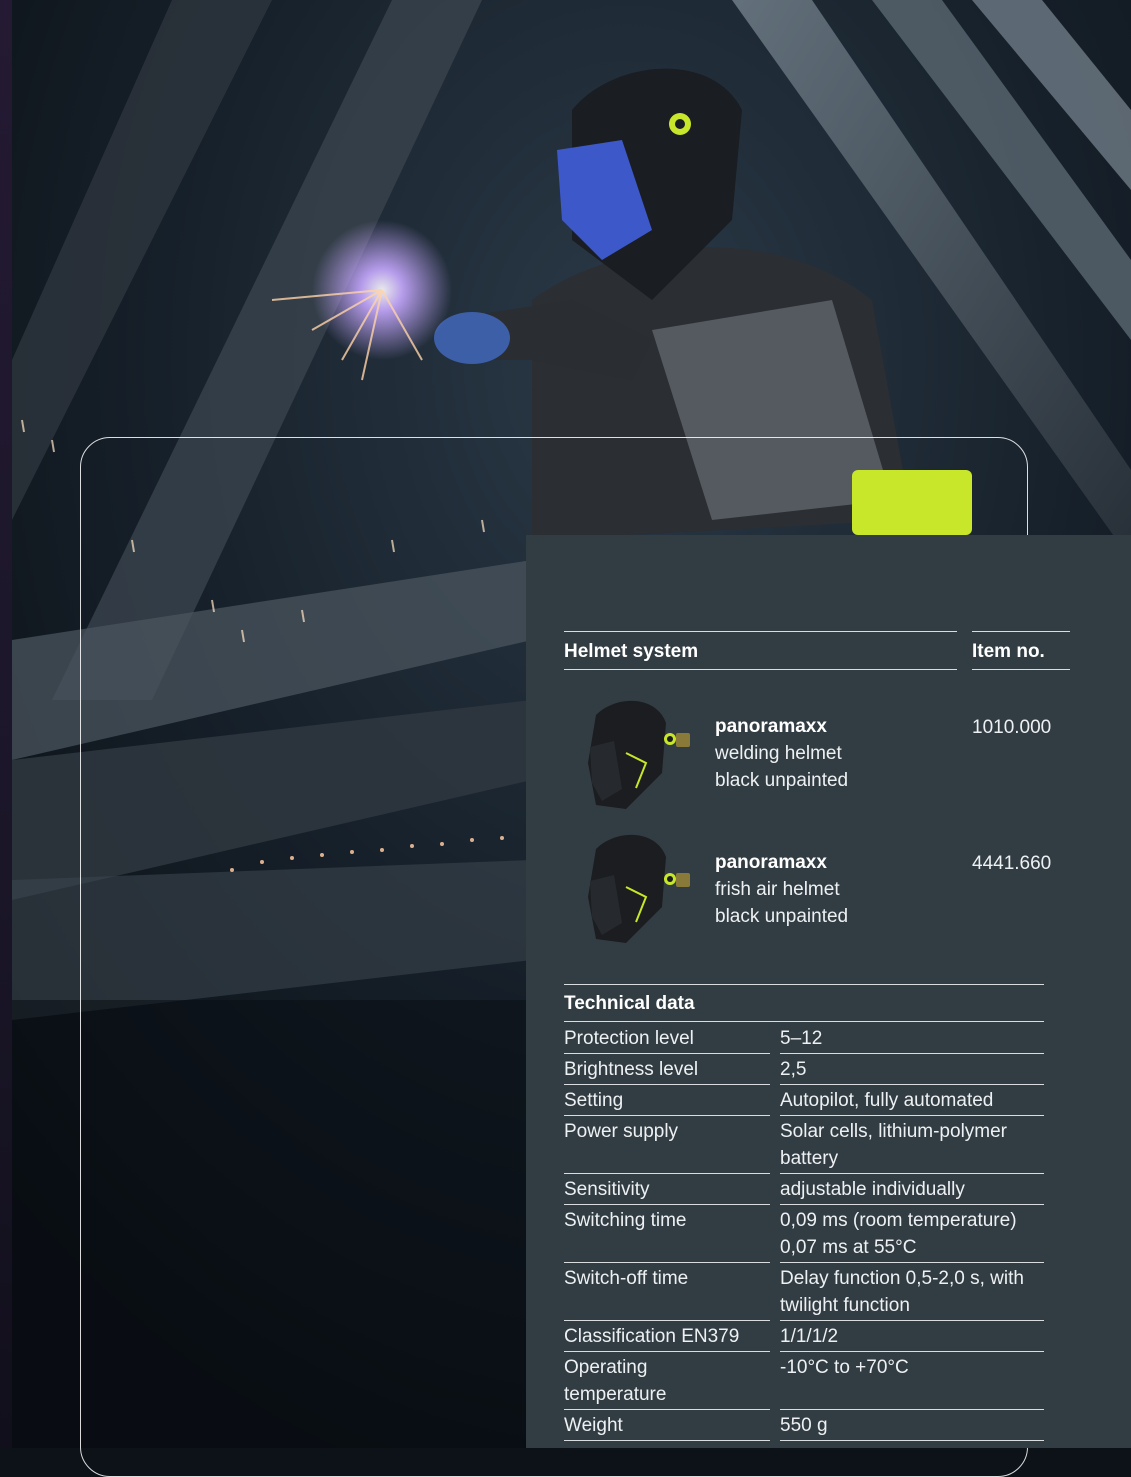  Describe the element at coordinates (760, 669) in the screenshot. I see `header-rule-bottom` at that location.